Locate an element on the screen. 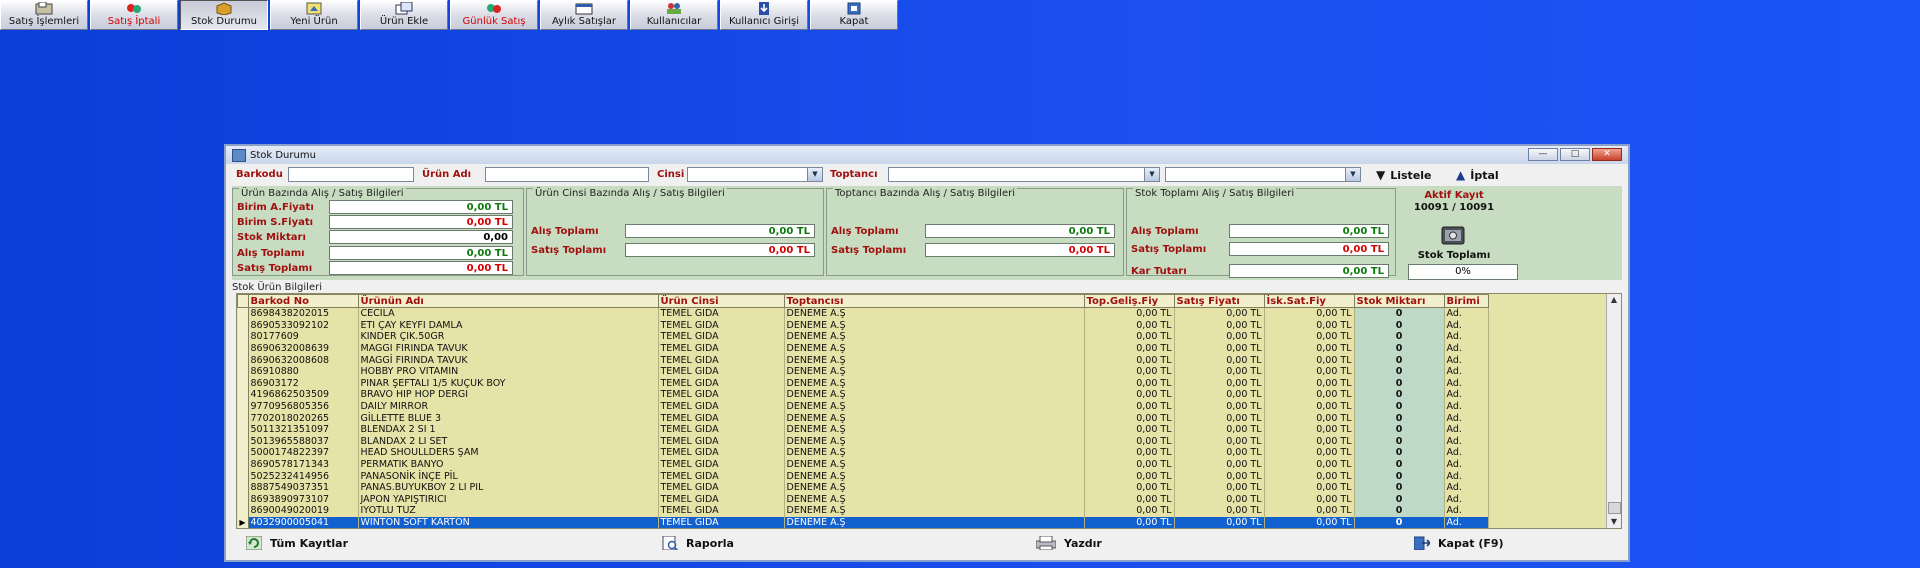  column-header: Stok Miktarı is located at coordinates (1399, 301).